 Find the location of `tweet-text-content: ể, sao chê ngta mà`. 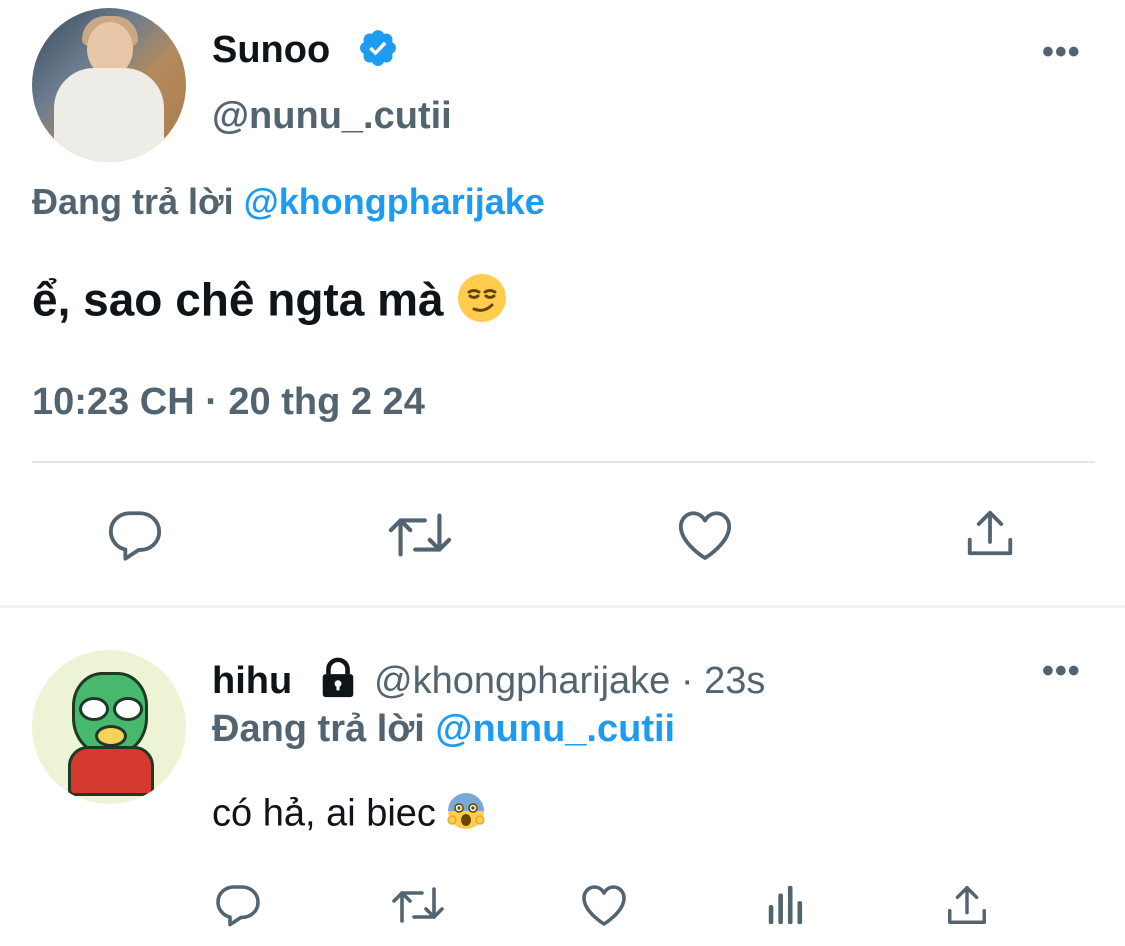

tweet-text-content: ể, sao chê ngta mà is located at coordinates (238, 299).